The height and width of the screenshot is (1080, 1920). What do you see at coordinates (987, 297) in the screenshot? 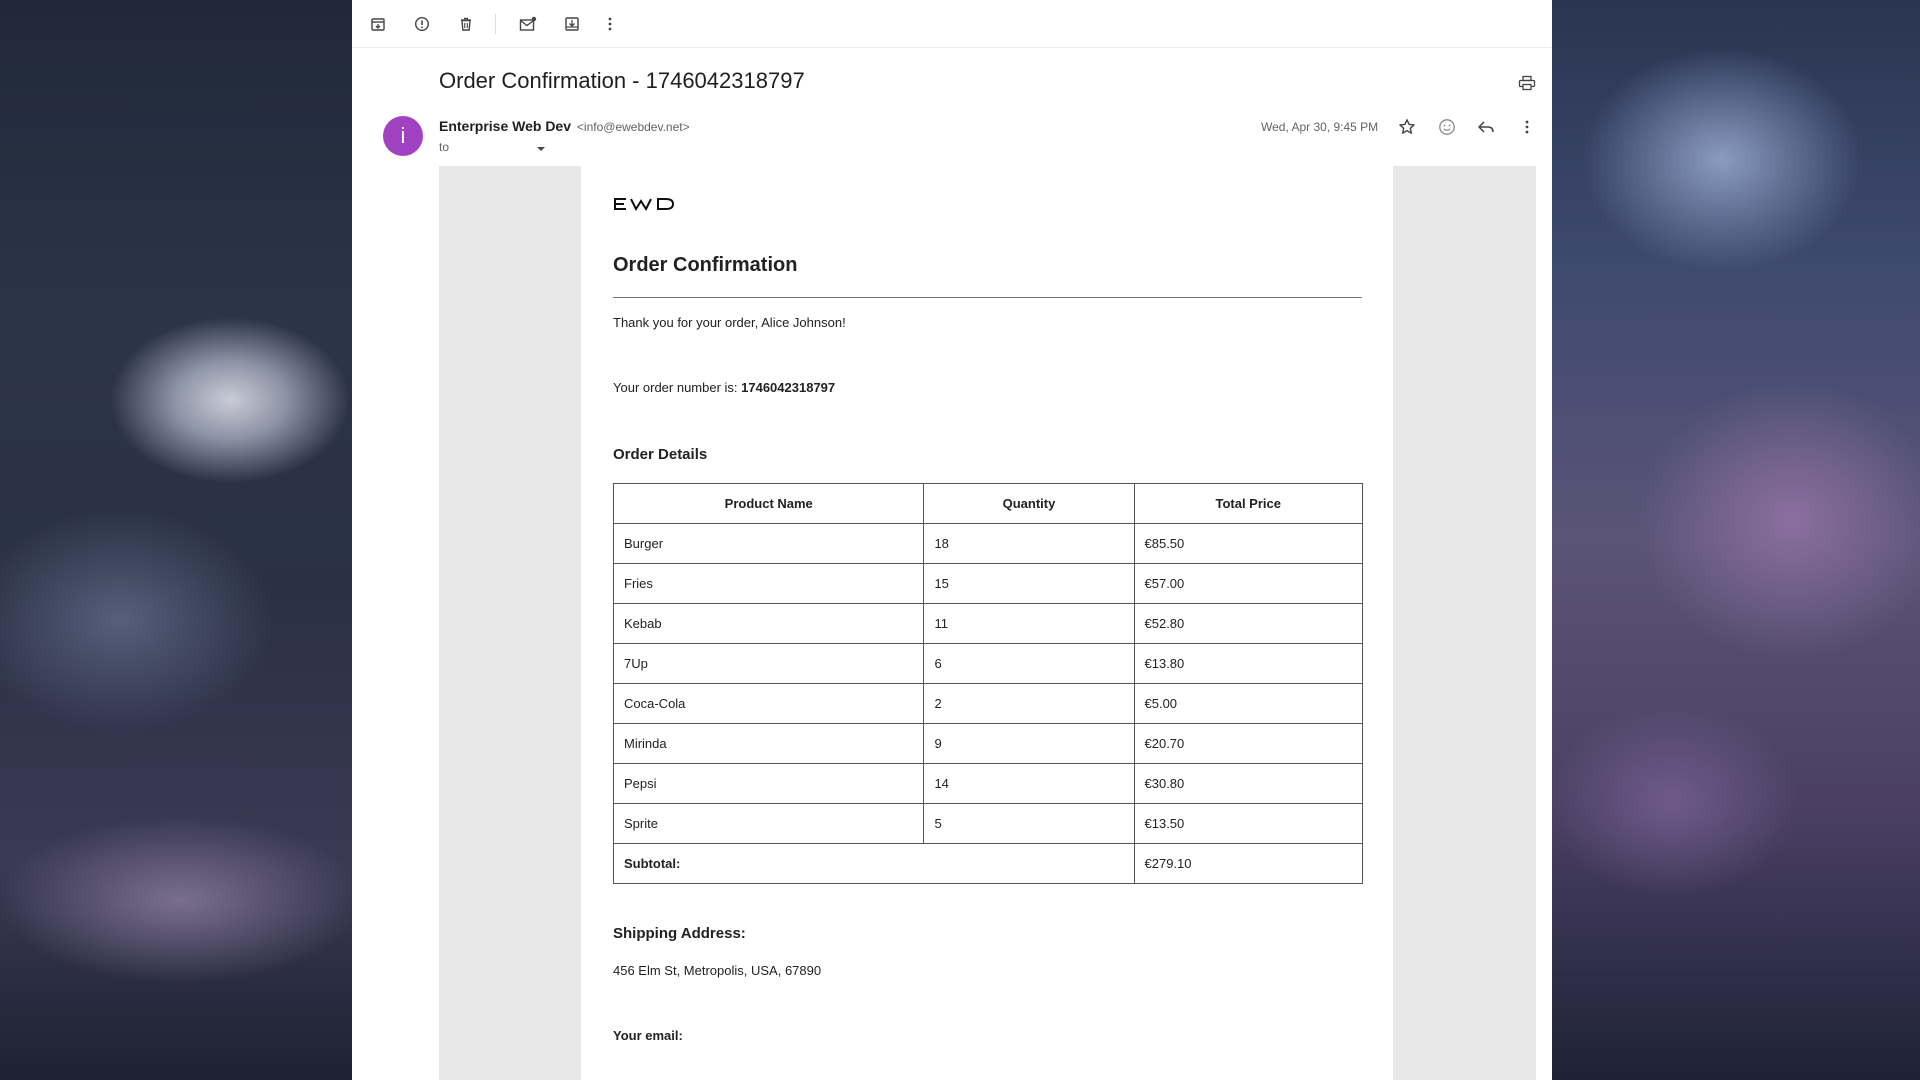
I see `title-divider` at bounding box center [987, 297].